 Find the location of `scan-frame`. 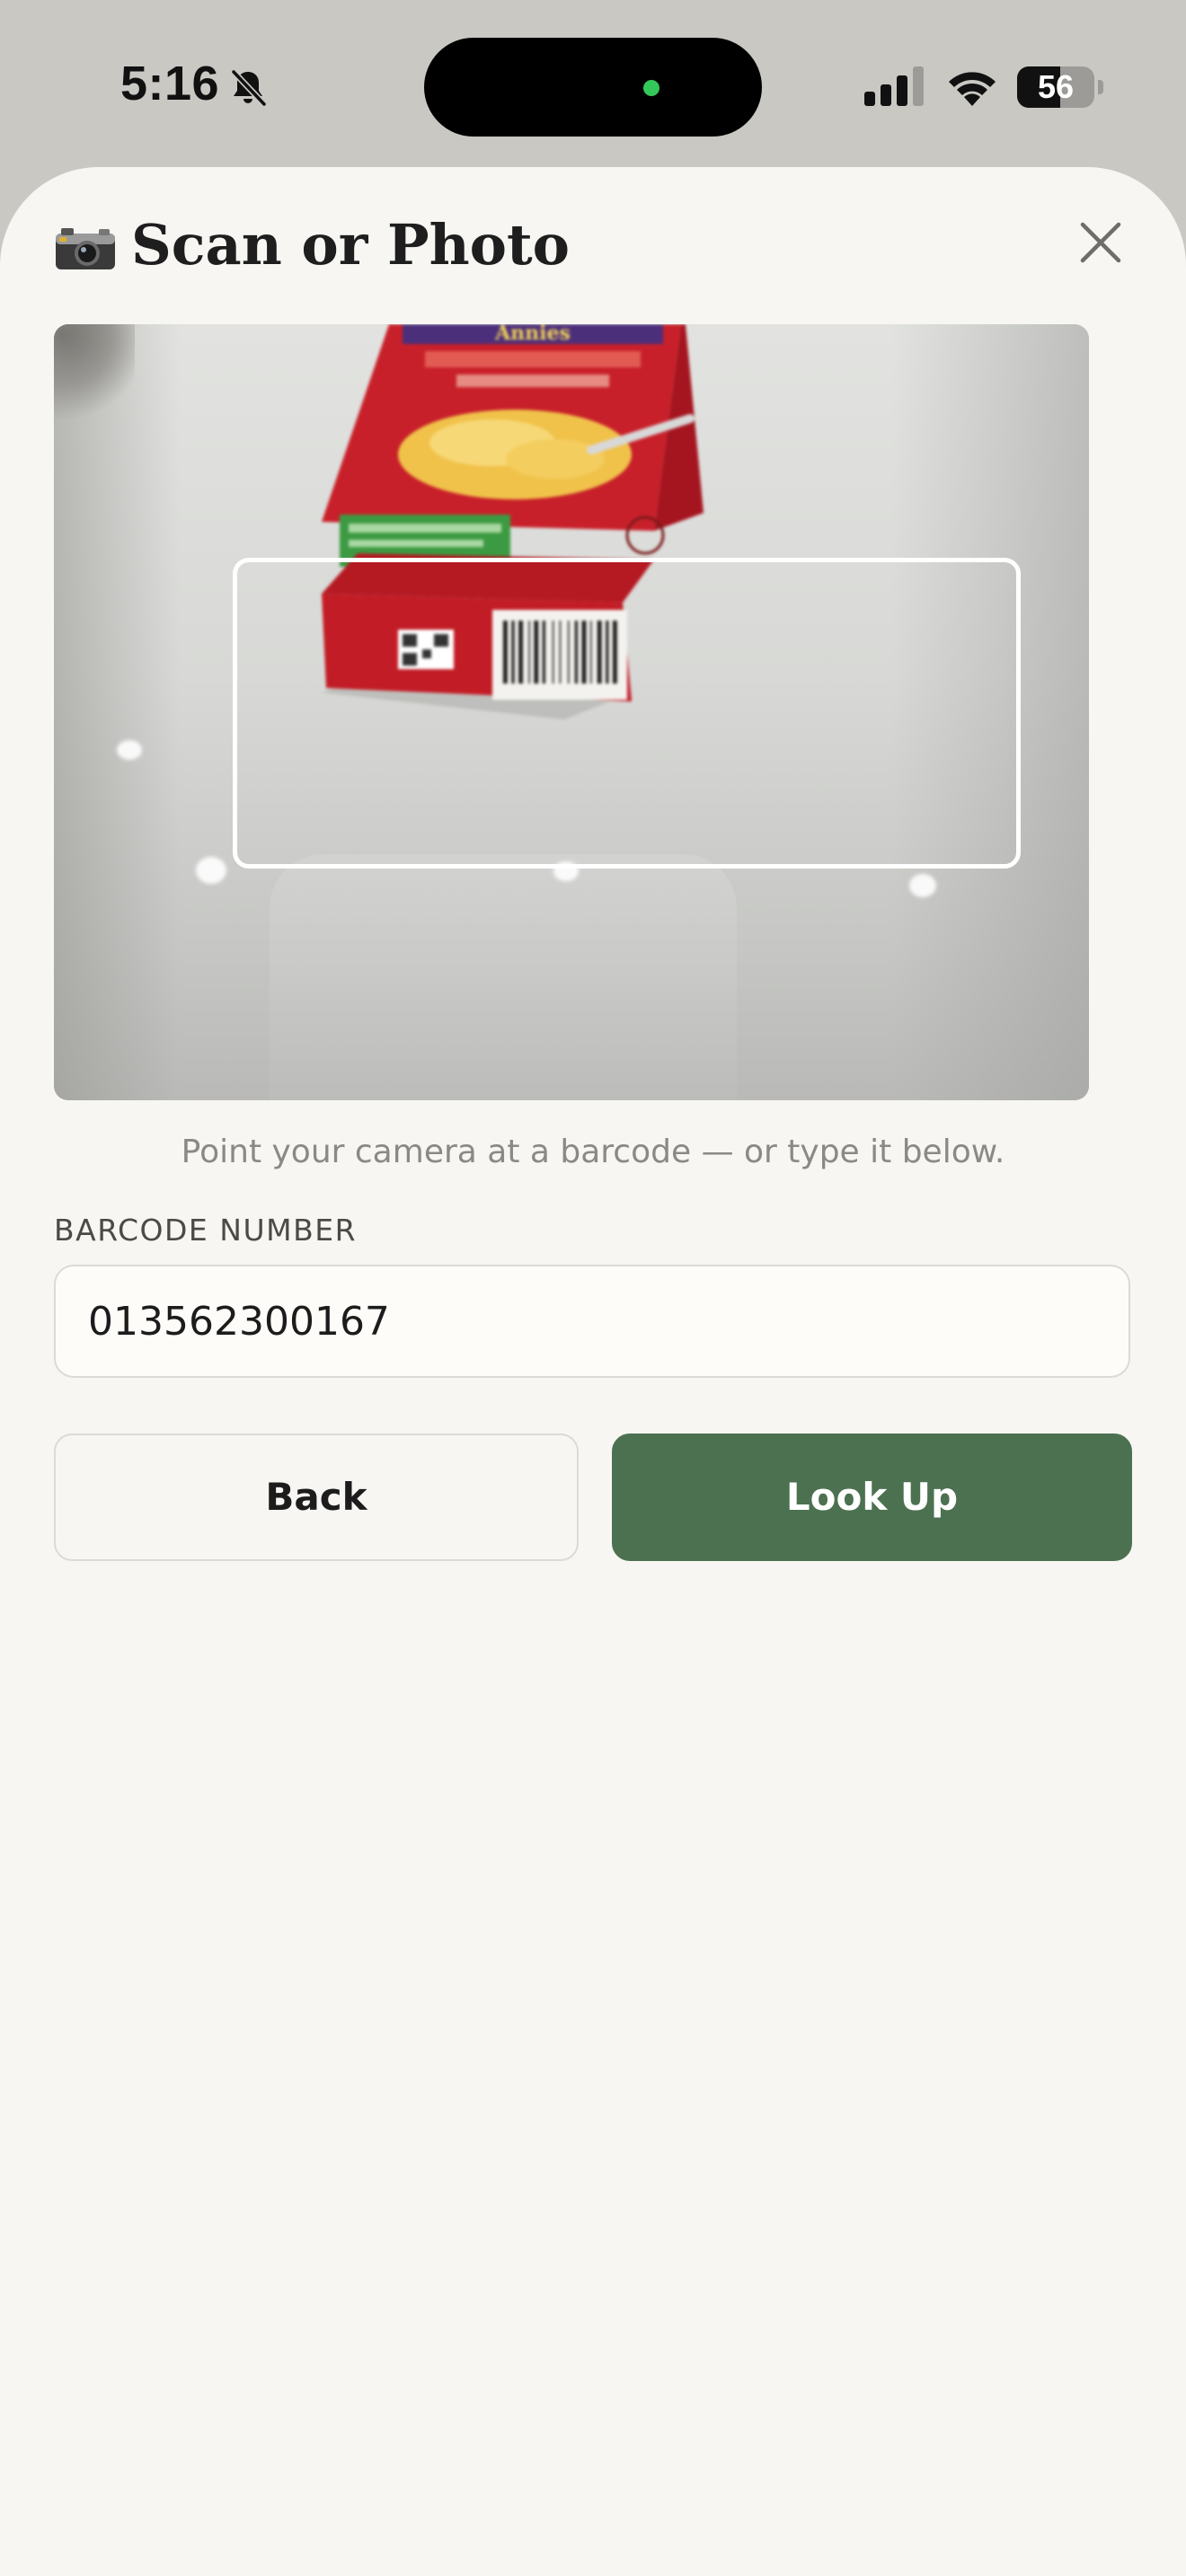

scan-frame is located at coordinates (627, 713).